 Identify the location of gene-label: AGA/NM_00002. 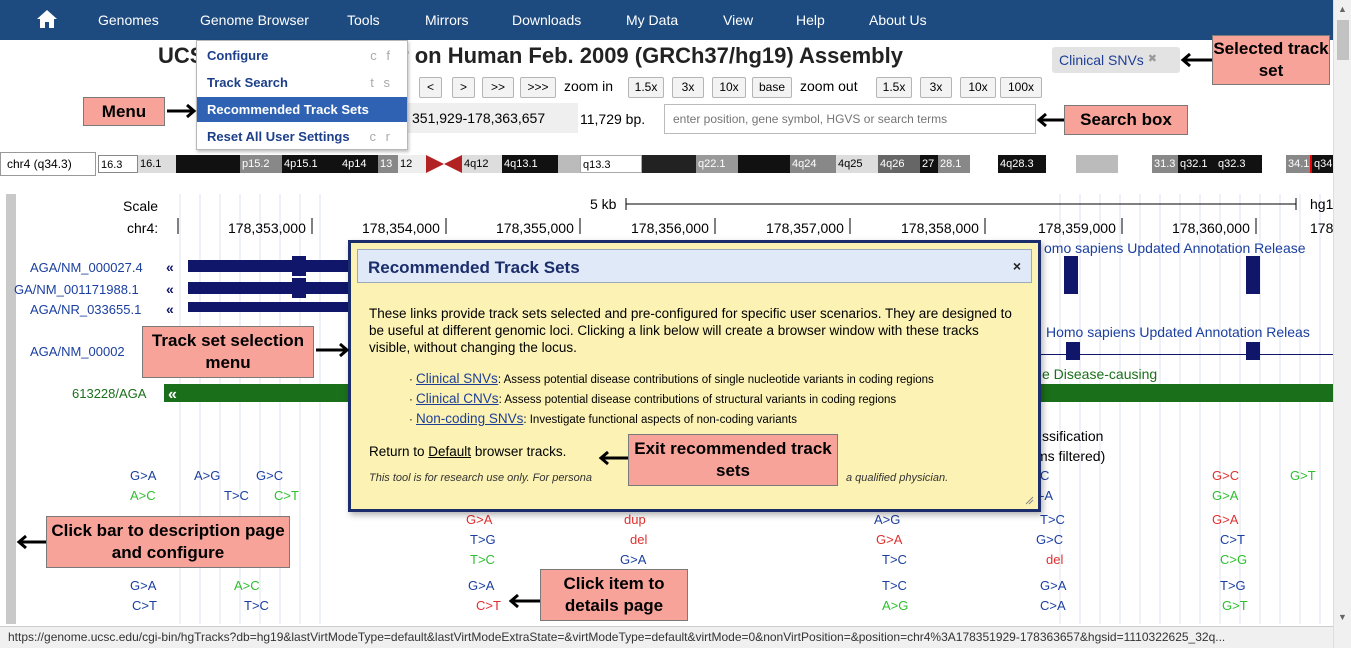
(77, 351).